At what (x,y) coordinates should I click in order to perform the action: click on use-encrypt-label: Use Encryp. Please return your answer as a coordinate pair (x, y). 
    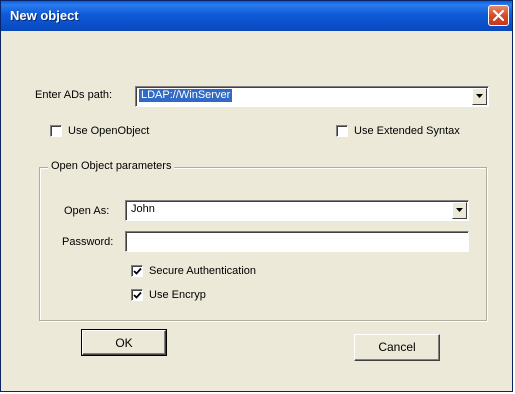
    Looking at the image, I should click on (177, 295).